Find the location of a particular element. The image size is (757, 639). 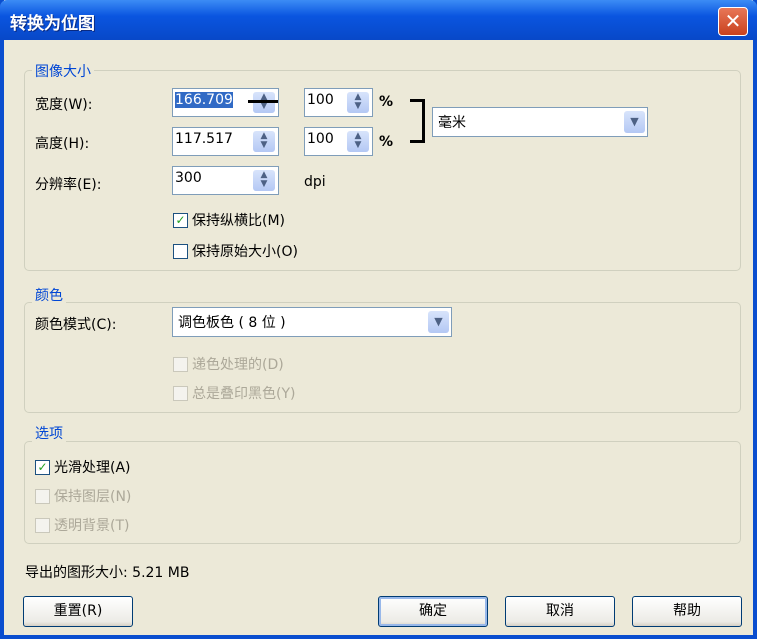

overprint-label: 总是叠印黑色(Y) is located at coordinates (244, 394).